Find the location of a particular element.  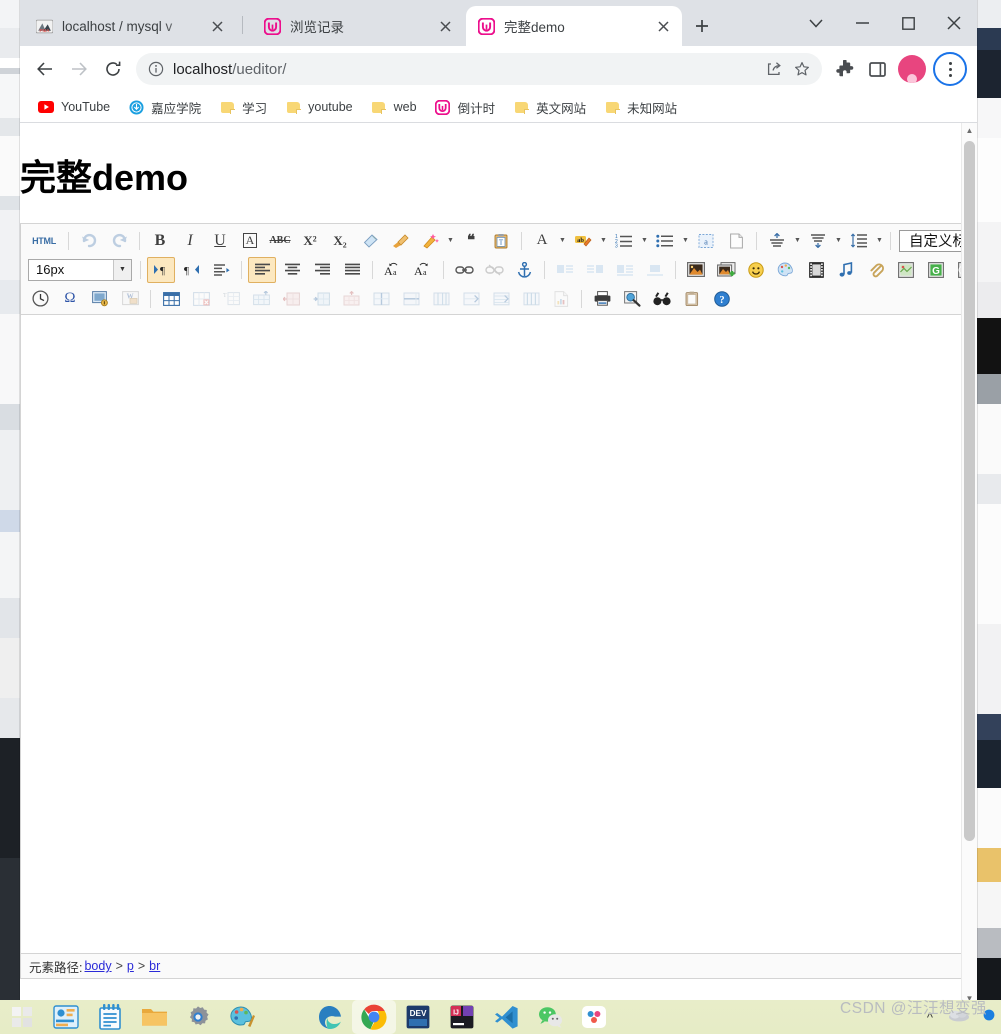

page-scrollbar: ▲ ▼ is located at coordinates (969, 564).